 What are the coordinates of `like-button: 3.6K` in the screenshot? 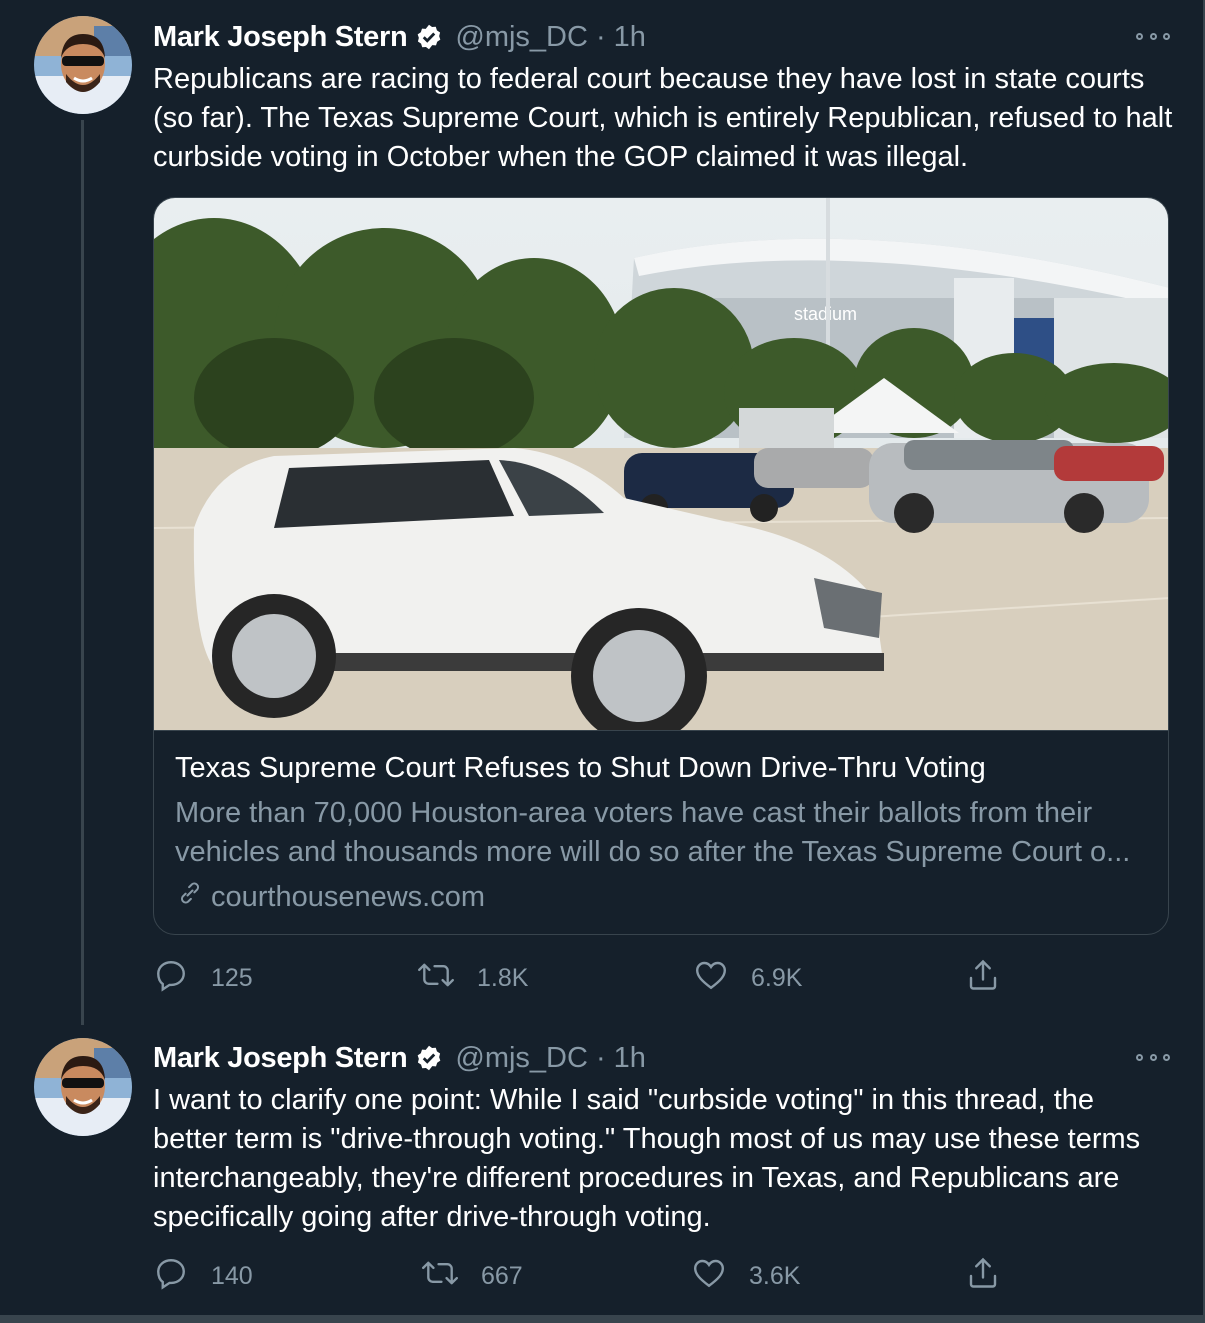 It's located at (745, 1276).